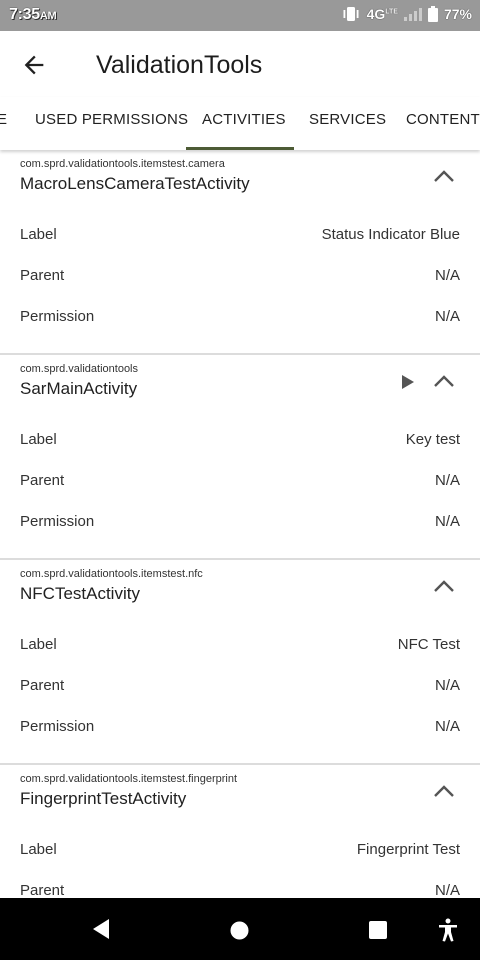 Image resolution: width=480 pixels, height=960 pixels. What do you see at coordinates (376, 14) in the screenshot?
I see `network-type-label: 4G` at bounding box center [376, 14].